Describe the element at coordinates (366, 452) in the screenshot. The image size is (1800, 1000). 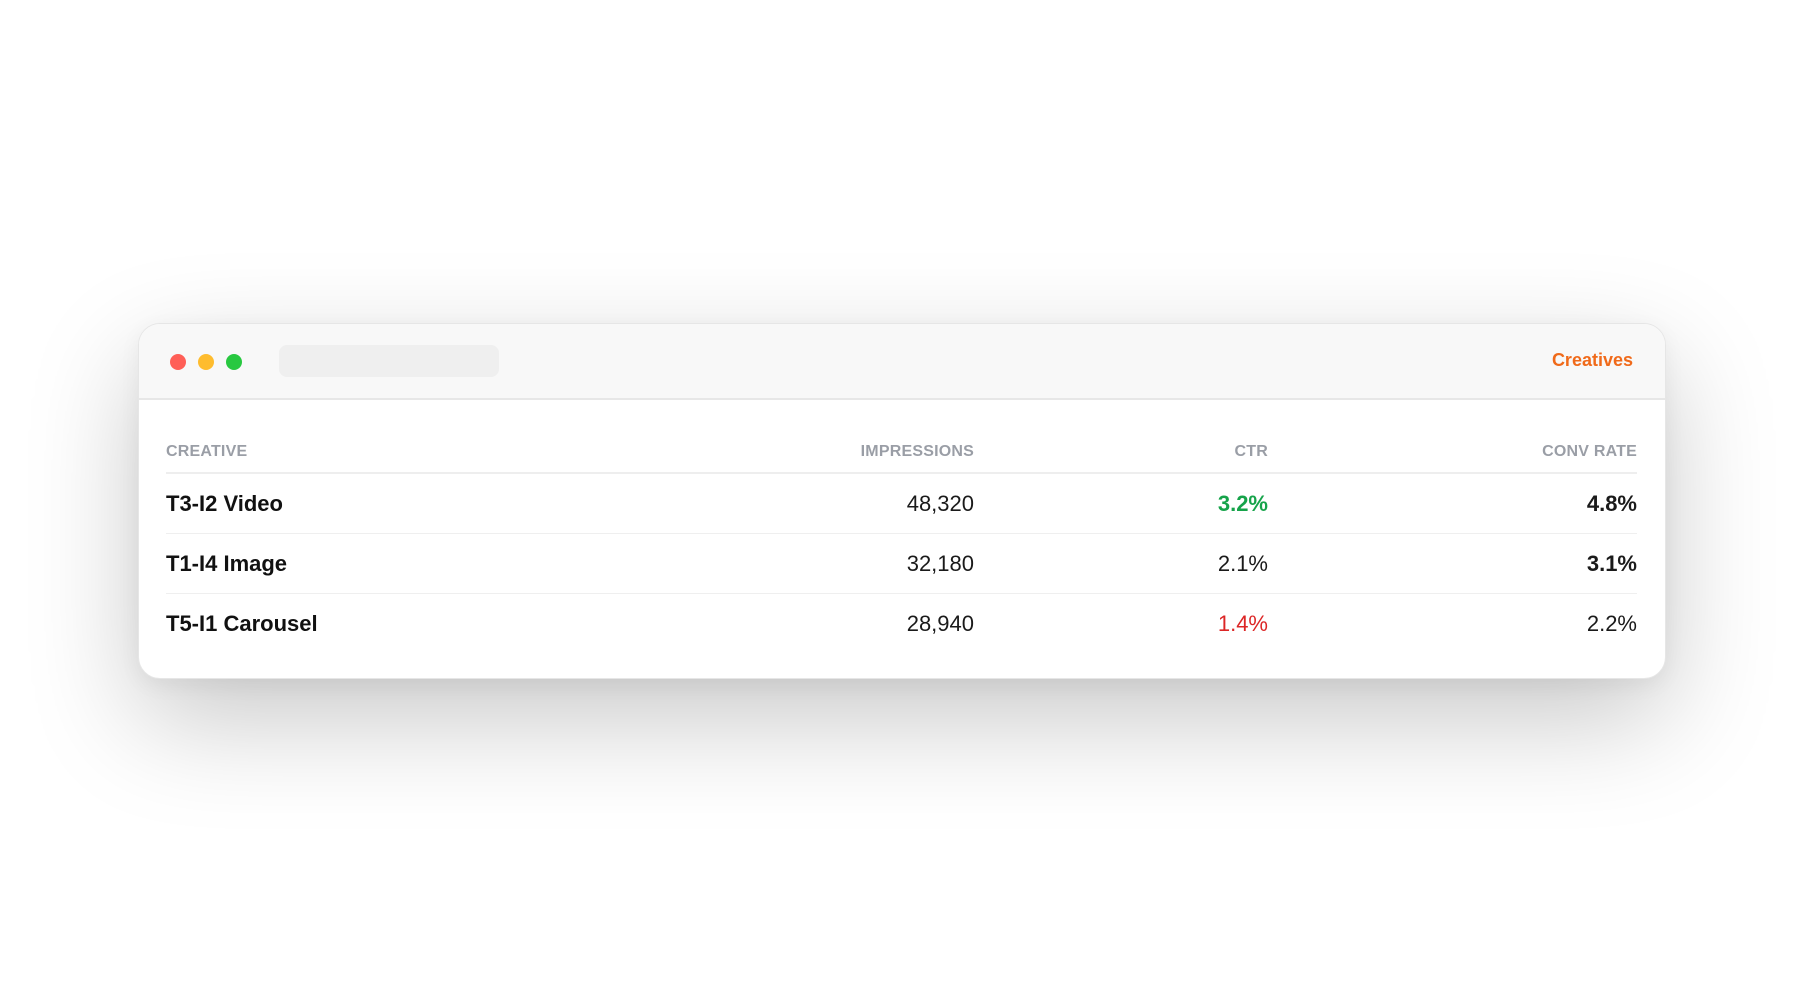
I see `column-header-creative: CREATIVE` at that location.